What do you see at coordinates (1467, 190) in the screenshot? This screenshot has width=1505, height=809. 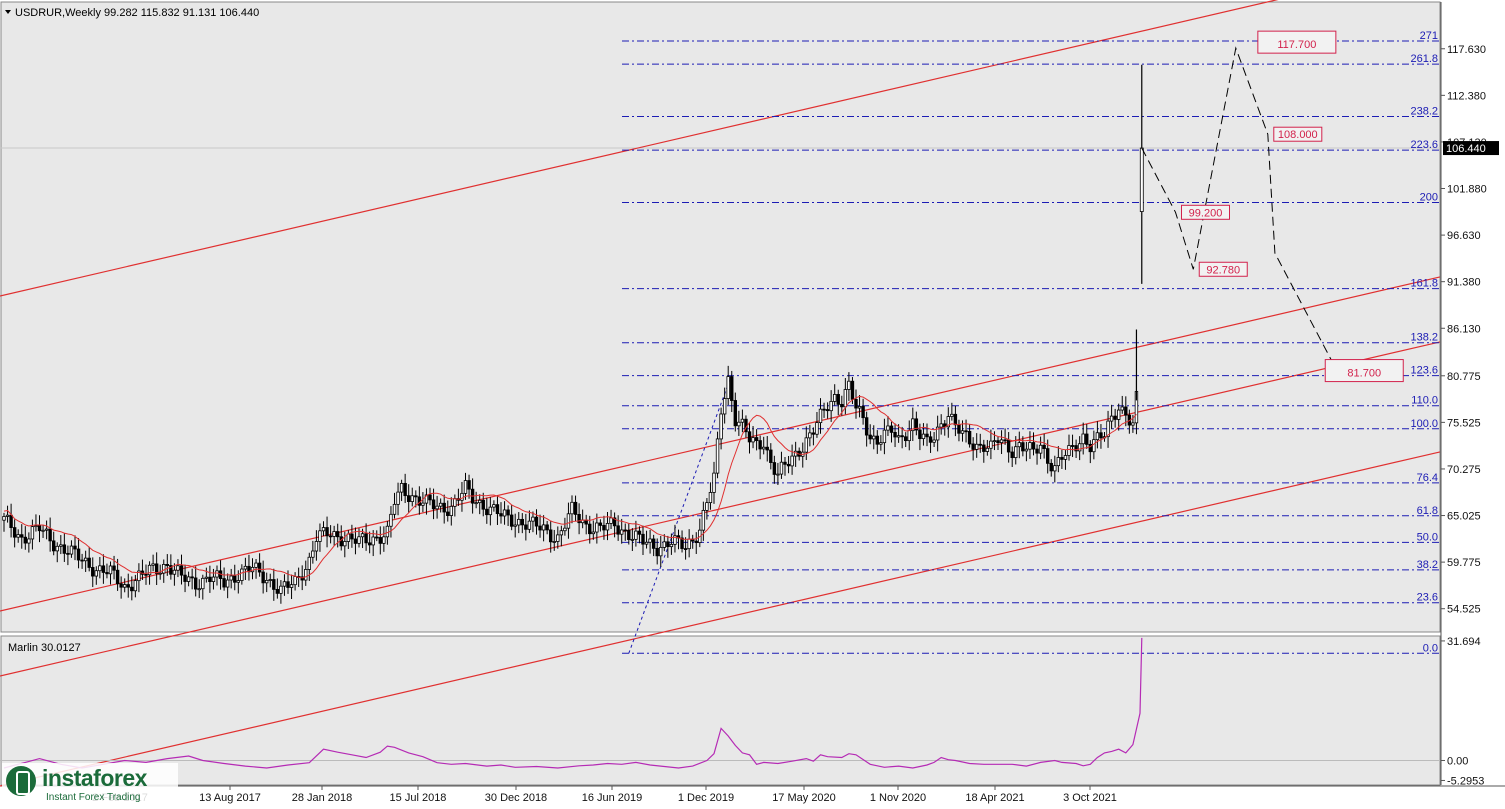 I see `price-tick-label: 101.880` at bounding box center [1467, 190].